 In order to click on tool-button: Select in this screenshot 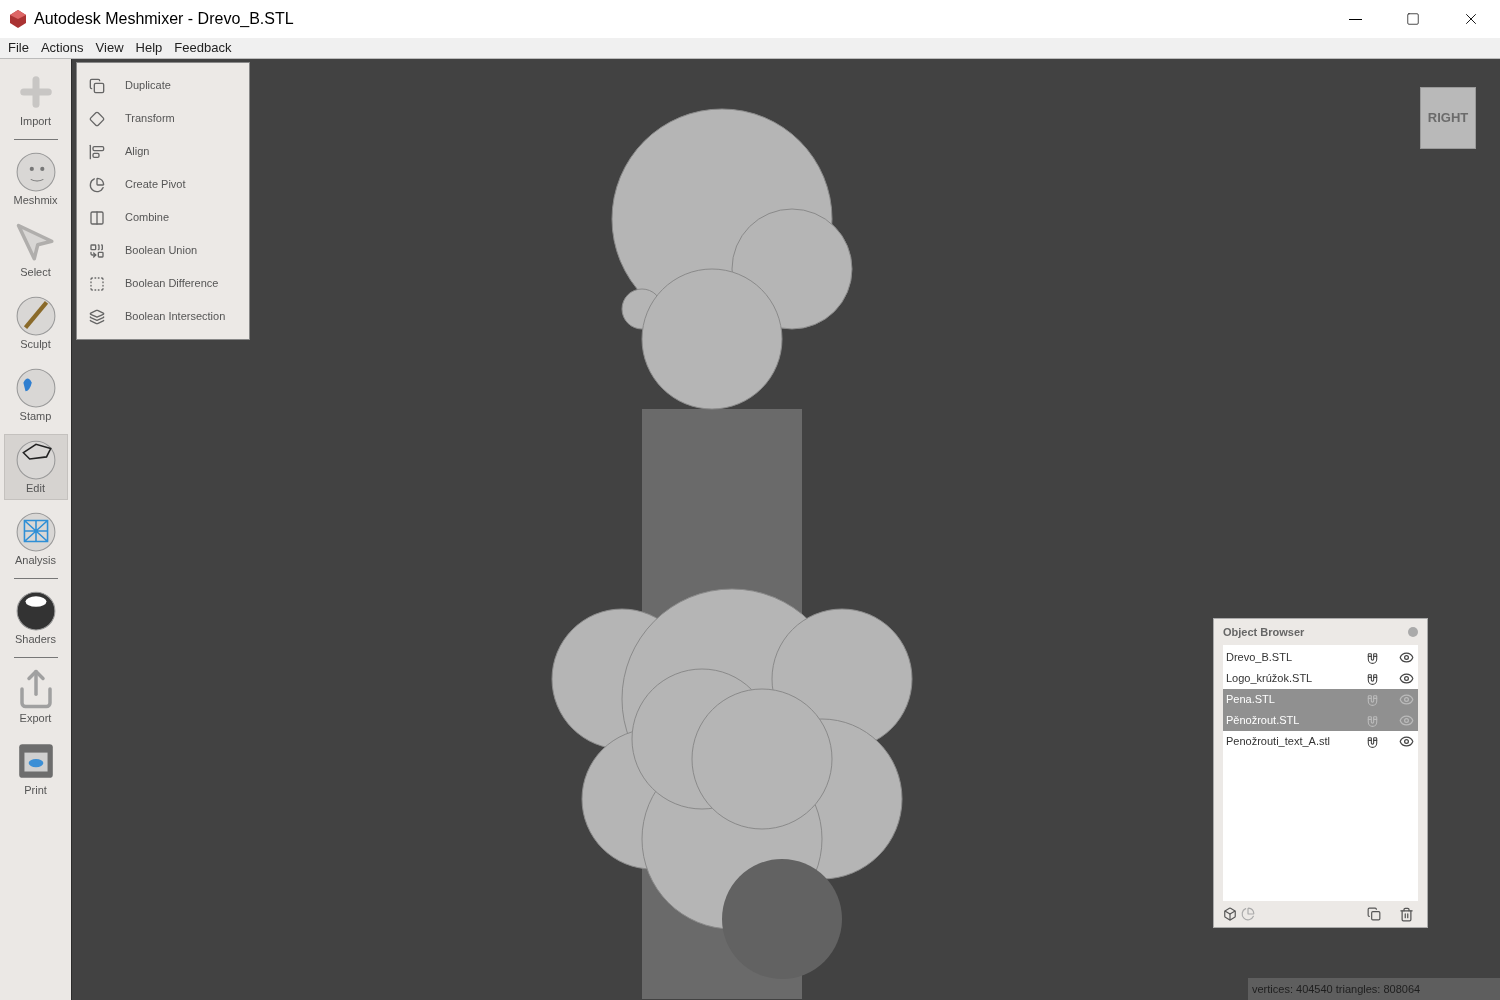, I will do `click(35, 251)`.